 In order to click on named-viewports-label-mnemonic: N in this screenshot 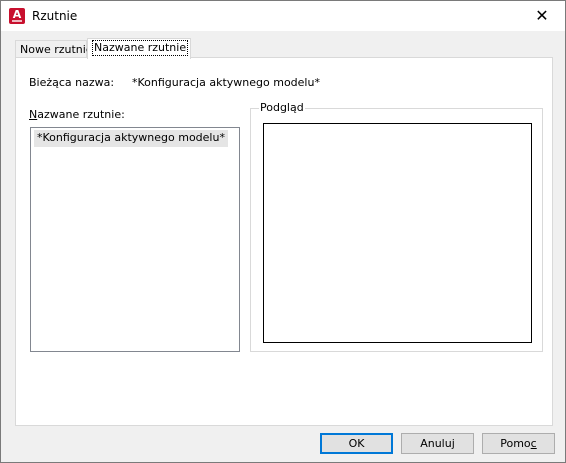, I will do `click(33, 114)`.